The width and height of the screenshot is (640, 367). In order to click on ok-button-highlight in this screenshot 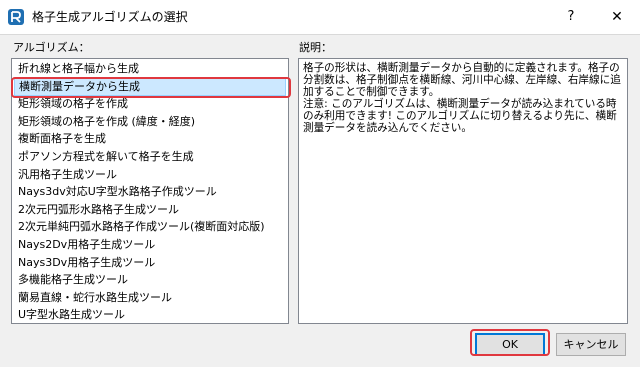, I will do `click(510, 342)`.